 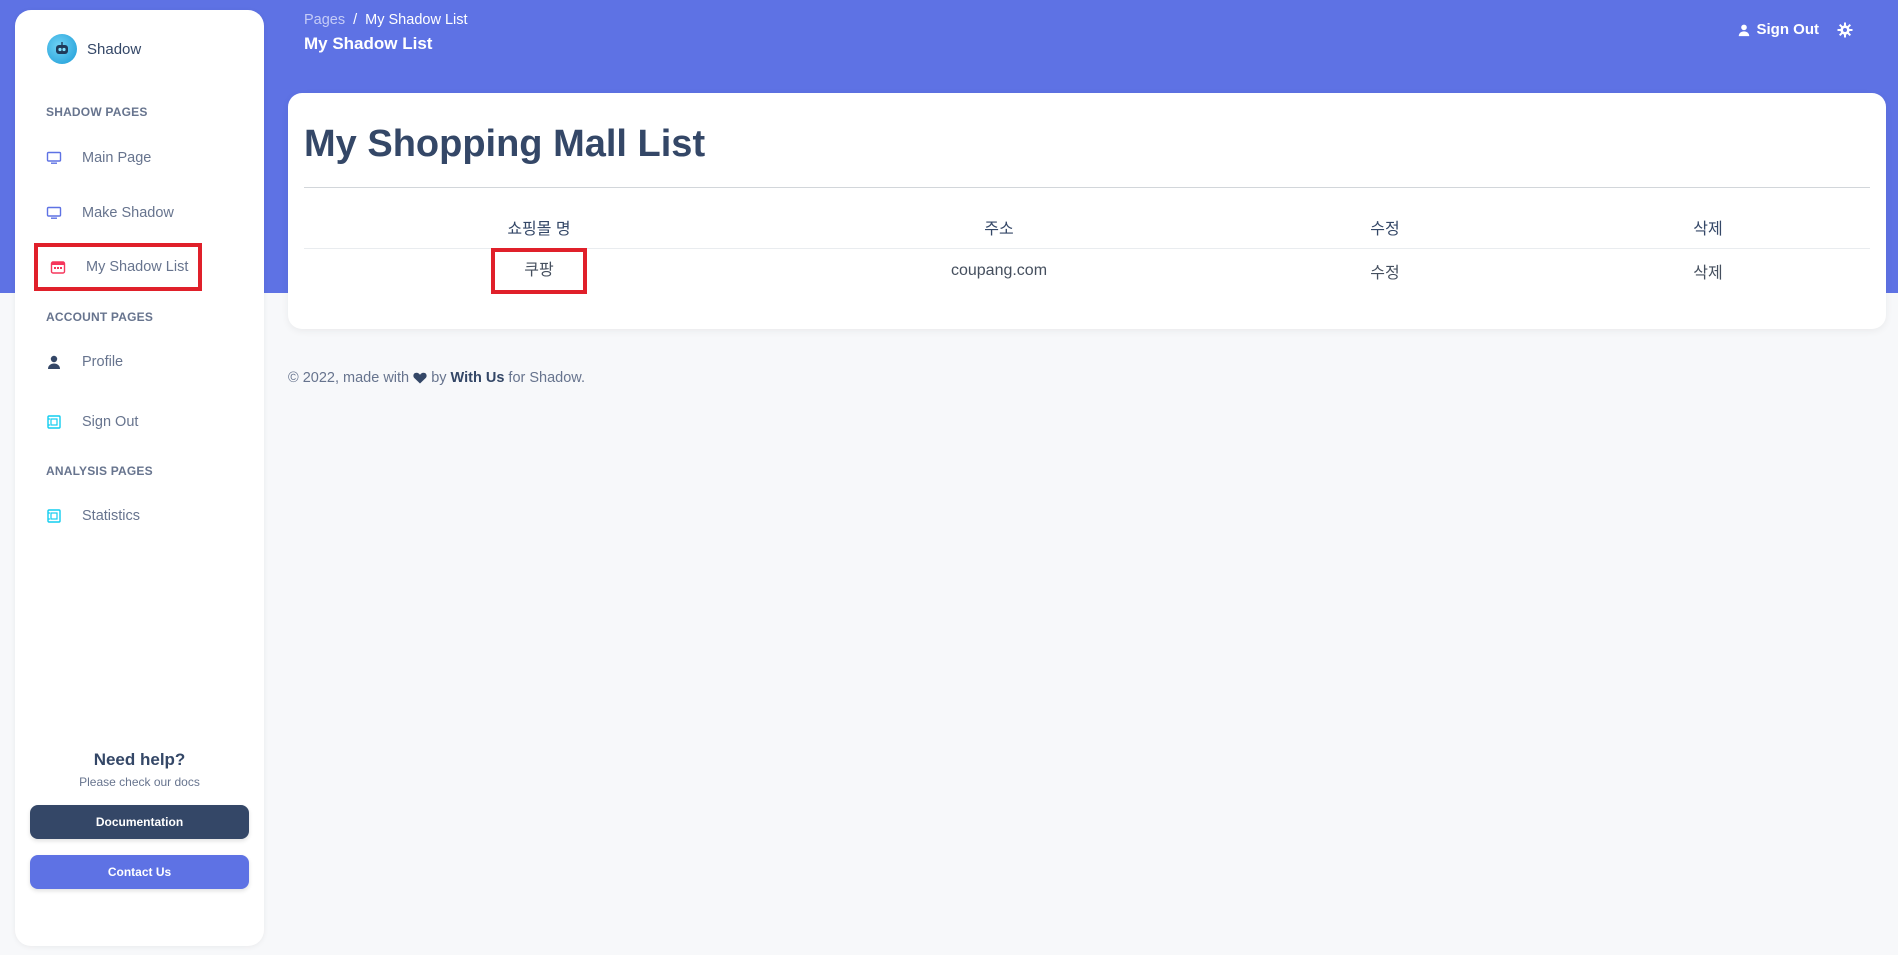 I want to click on header-actions: Sign Out, so click(x=1795, y=29).